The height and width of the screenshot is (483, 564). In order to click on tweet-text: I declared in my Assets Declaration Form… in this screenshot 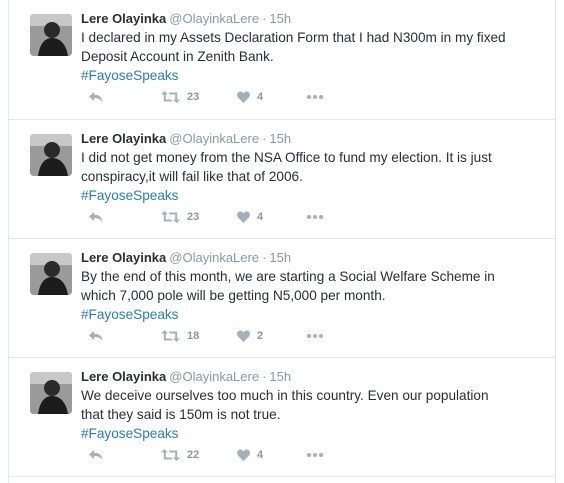, I will do `click(313, 56)`.